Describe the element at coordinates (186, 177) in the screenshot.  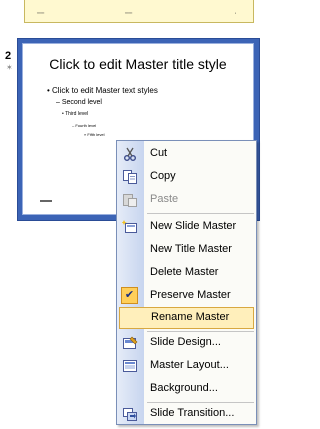
I see `menu-item-copy: Copy` at that location.